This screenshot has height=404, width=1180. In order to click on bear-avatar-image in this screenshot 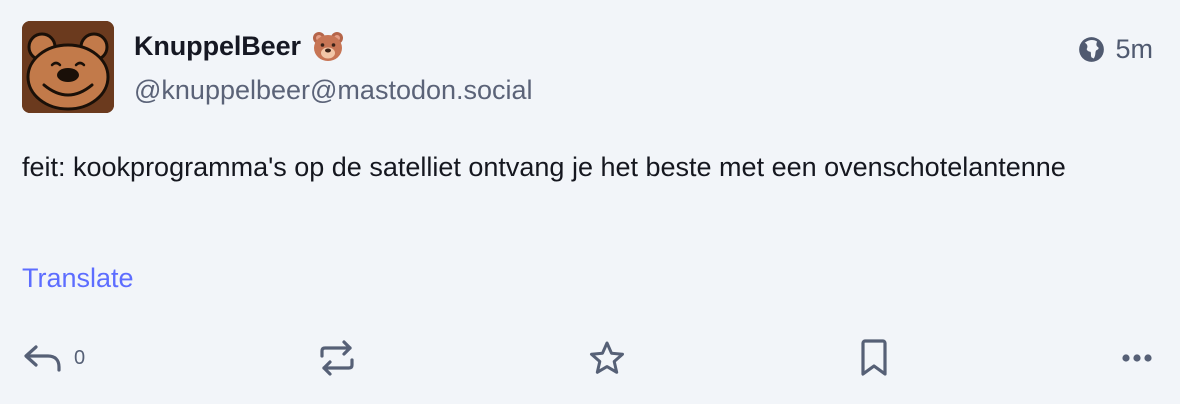, I will do `click(68, 67)`.